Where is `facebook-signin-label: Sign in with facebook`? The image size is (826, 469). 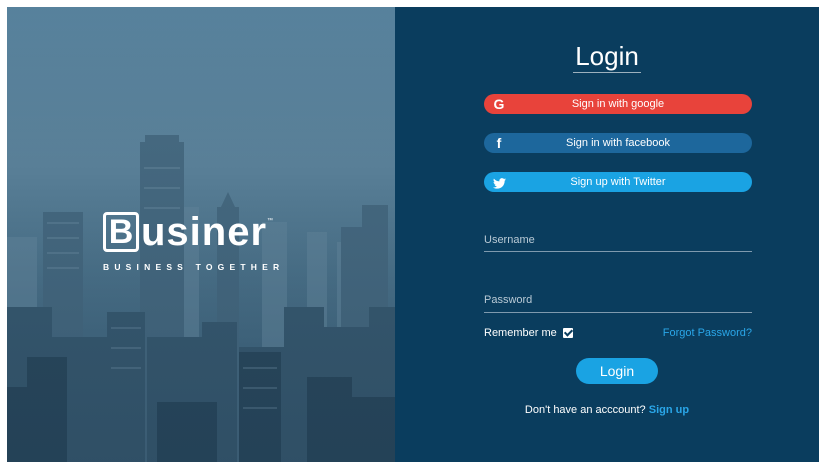
facebook-signin-label: Sign in with facebook is located at coordinates (618, 143).